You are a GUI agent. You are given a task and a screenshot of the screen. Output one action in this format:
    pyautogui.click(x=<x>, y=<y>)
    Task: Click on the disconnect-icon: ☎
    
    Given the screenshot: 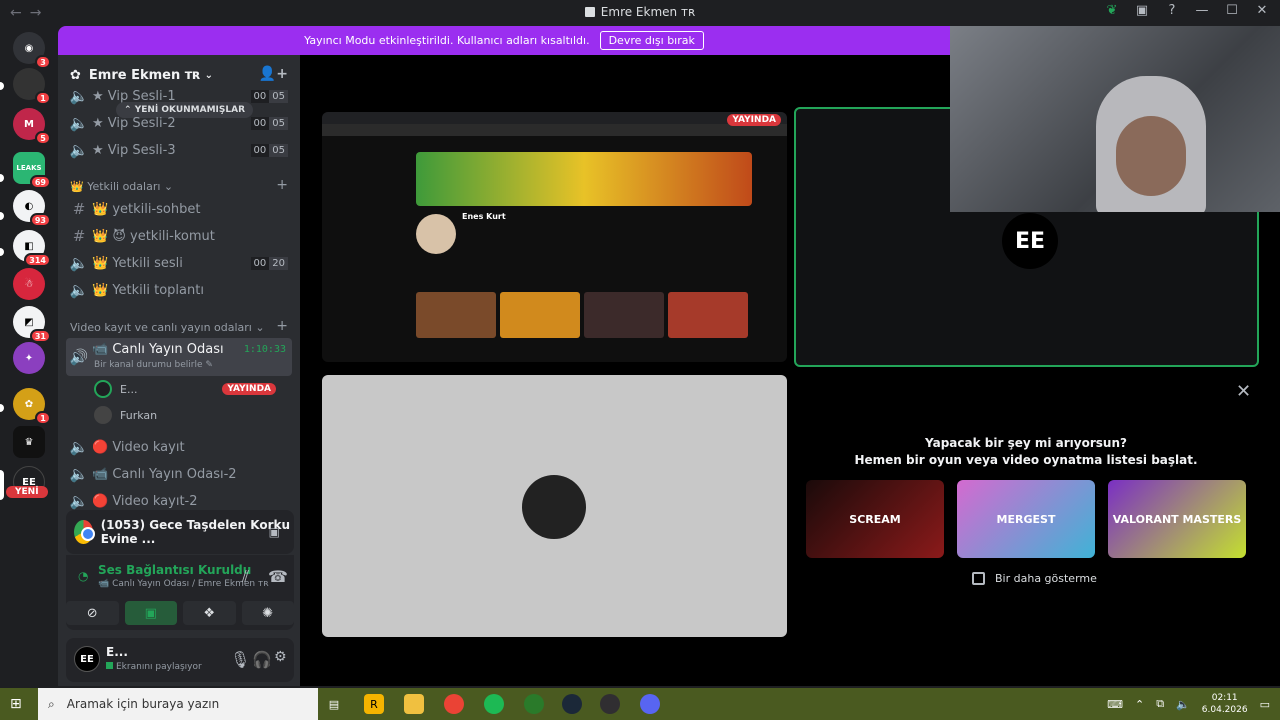 What is the action you would take?
    pyautogui.click(x=278, y=576)
    